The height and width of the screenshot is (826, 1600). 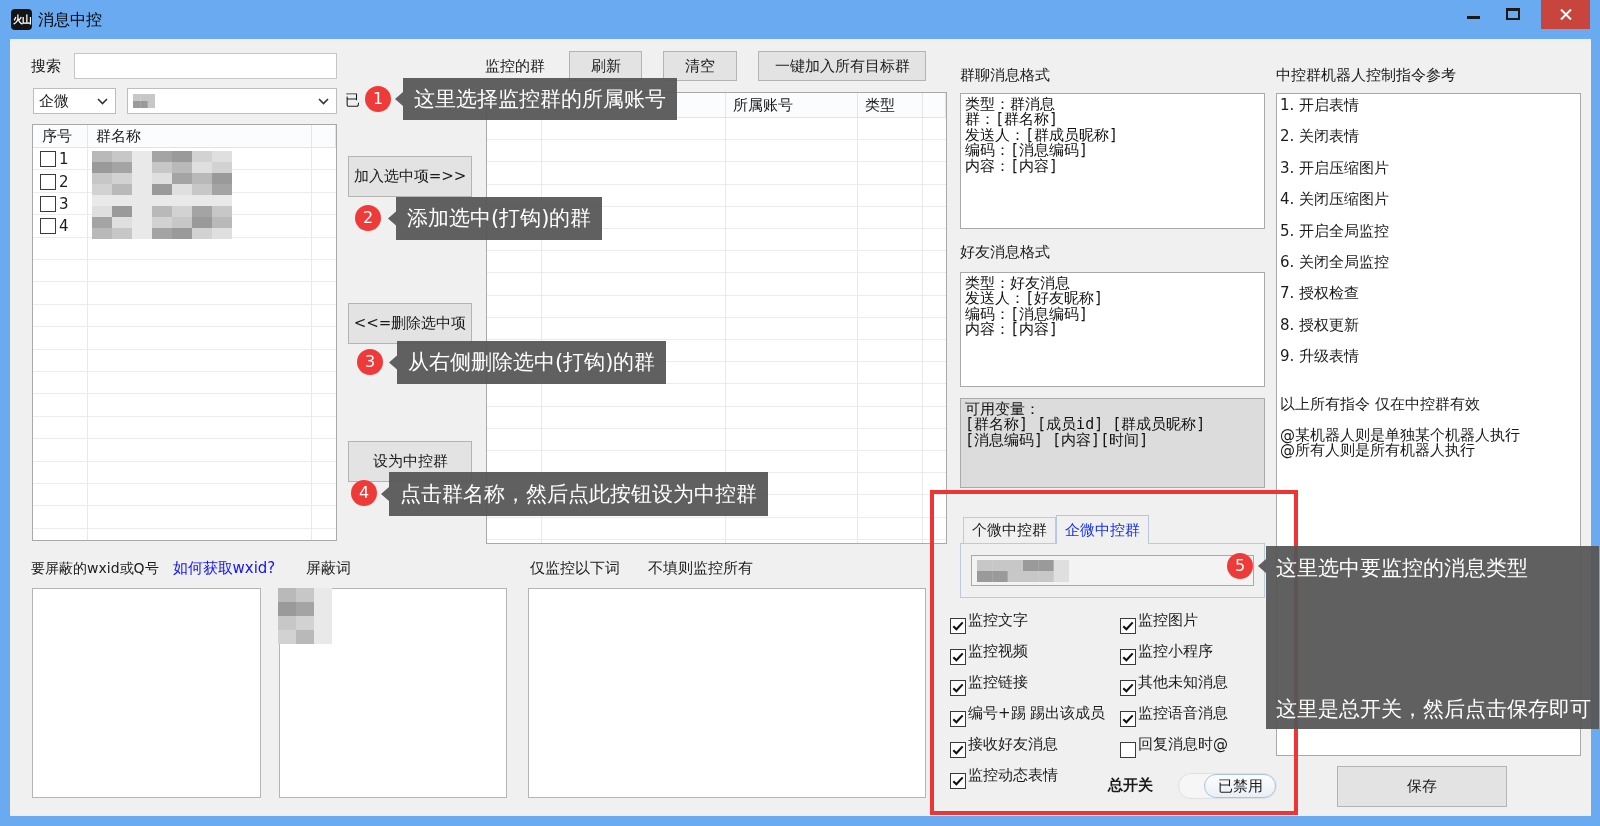 What do you see at coordinates (1130, 785) in the screenshot?
I see `switch-label: 总开关` at bounding box center [1130, 785].